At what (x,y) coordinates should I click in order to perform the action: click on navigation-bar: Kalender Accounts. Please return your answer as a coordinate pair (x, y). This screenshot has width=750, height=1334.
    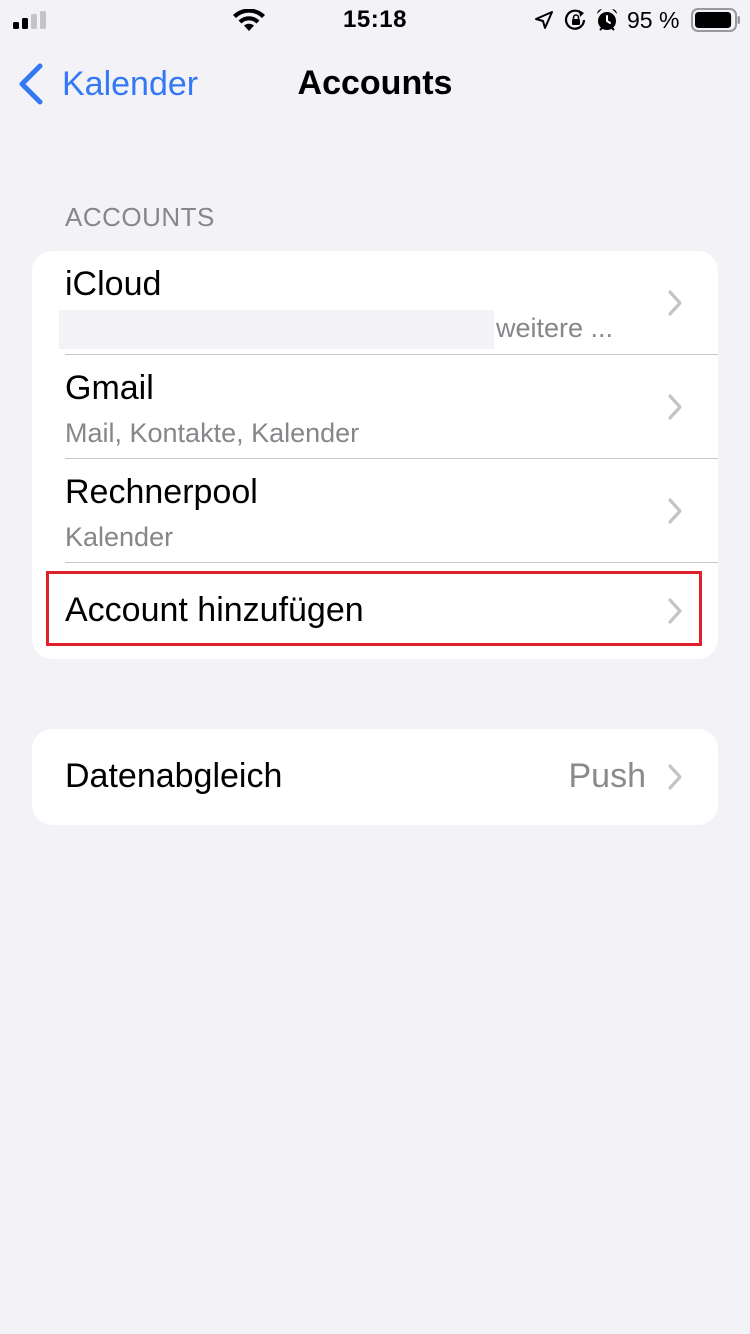
    Looking at the image, I should click on (375, 85).